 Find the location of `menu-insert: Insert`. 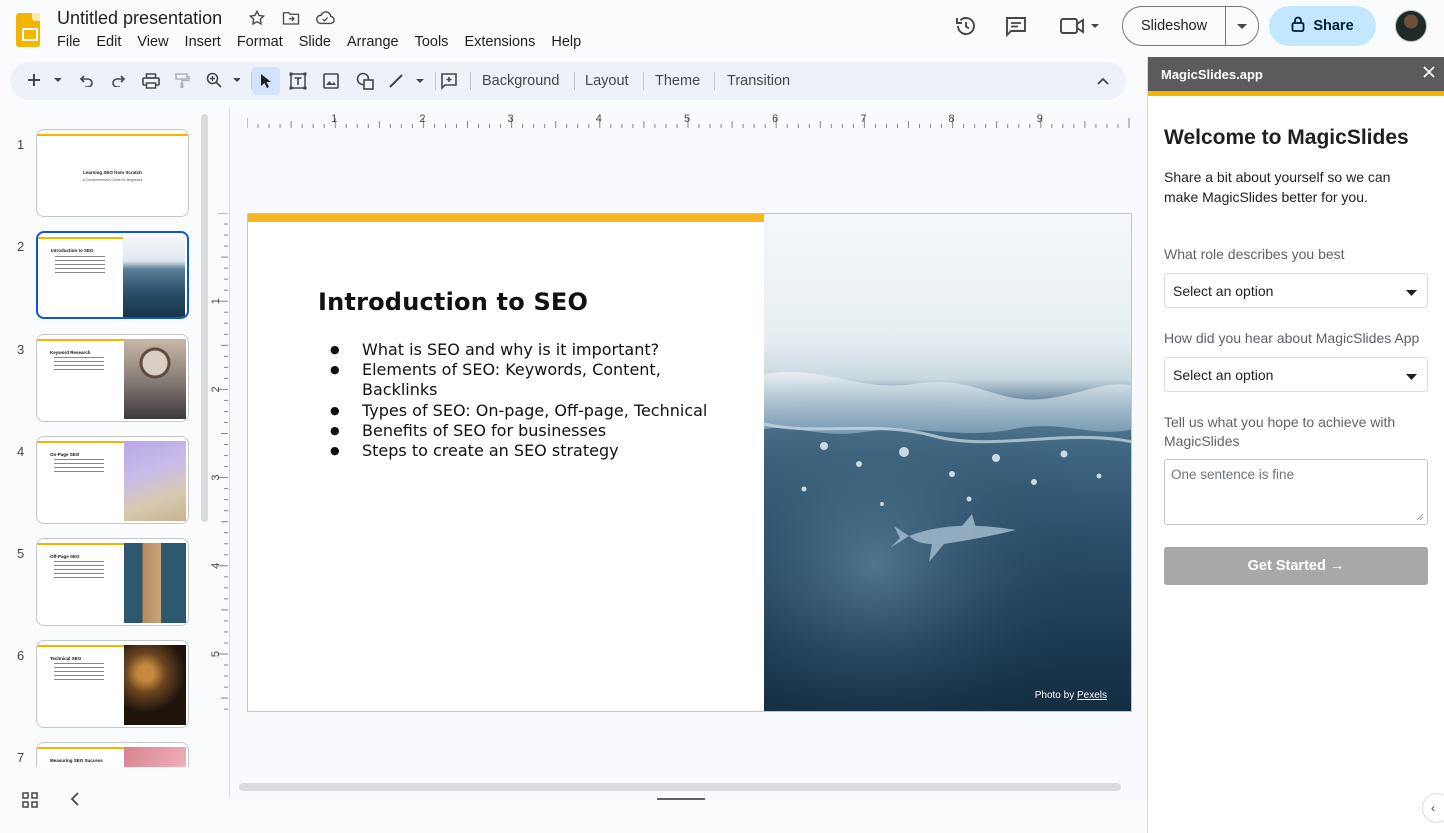

menu-insert: Insert is located at coordinates (203, 42).